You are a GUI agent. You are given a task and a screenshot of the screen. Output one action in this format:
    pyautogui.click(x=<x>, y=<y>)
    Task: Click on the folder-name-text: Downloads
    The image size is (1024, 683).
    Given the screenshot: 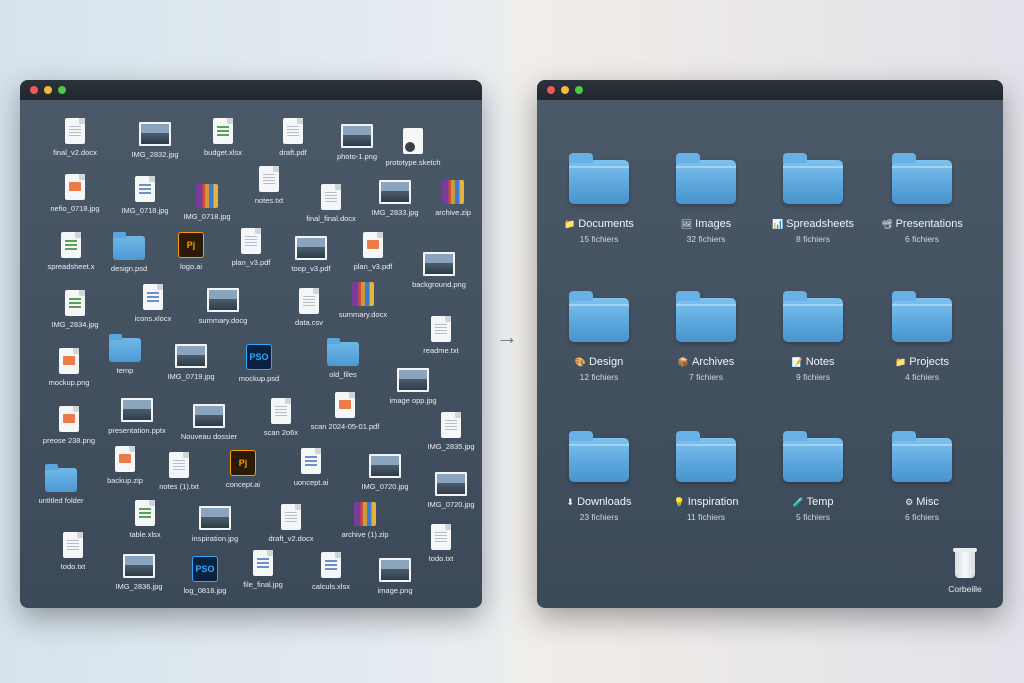 What is the action you would take?
    pyautogui.click(x=604, y=502)
    